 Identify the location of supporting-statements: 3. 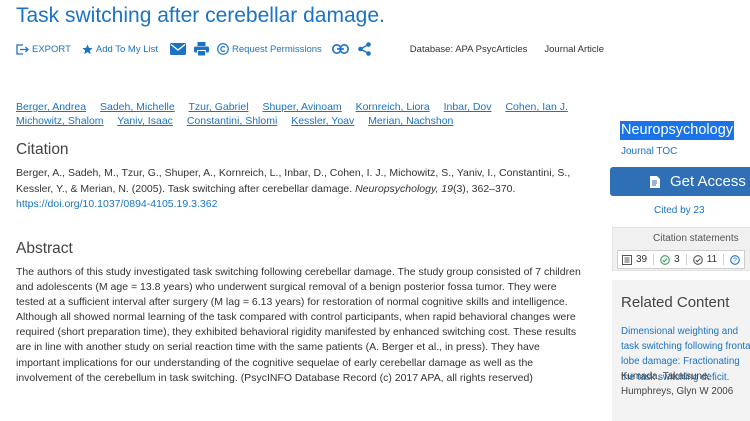
(670, 259).